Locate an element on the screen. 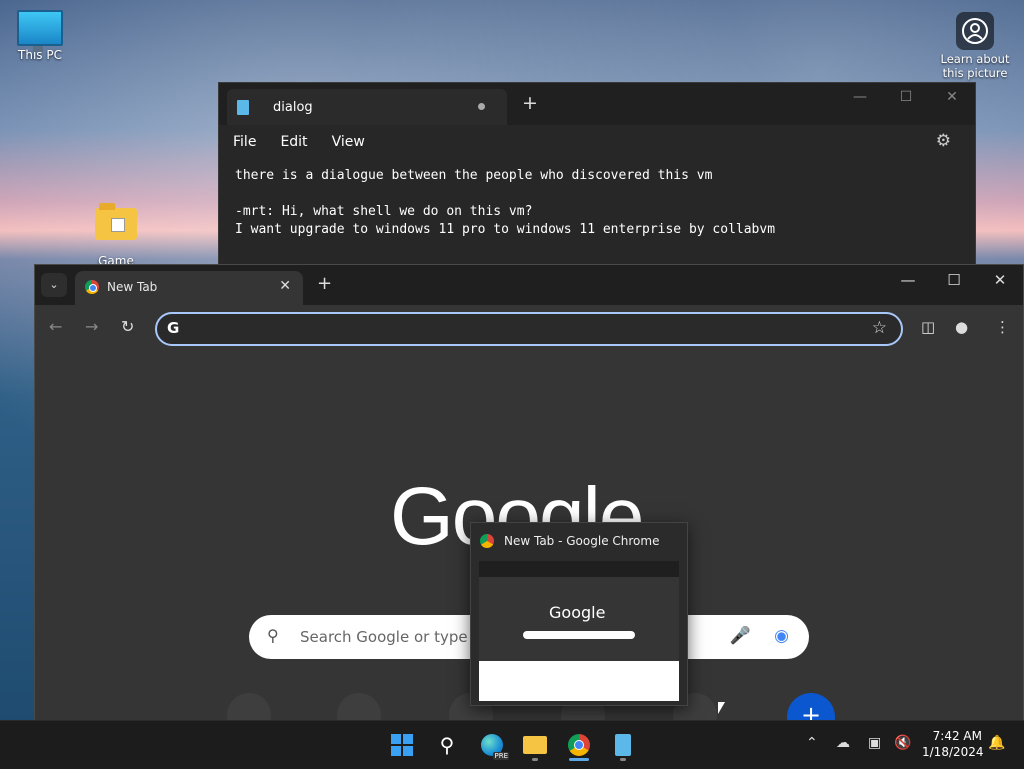 The height and width of the screenshot is (769, 1024). add-shortcut-button: + is located at coordinates (811, 707).